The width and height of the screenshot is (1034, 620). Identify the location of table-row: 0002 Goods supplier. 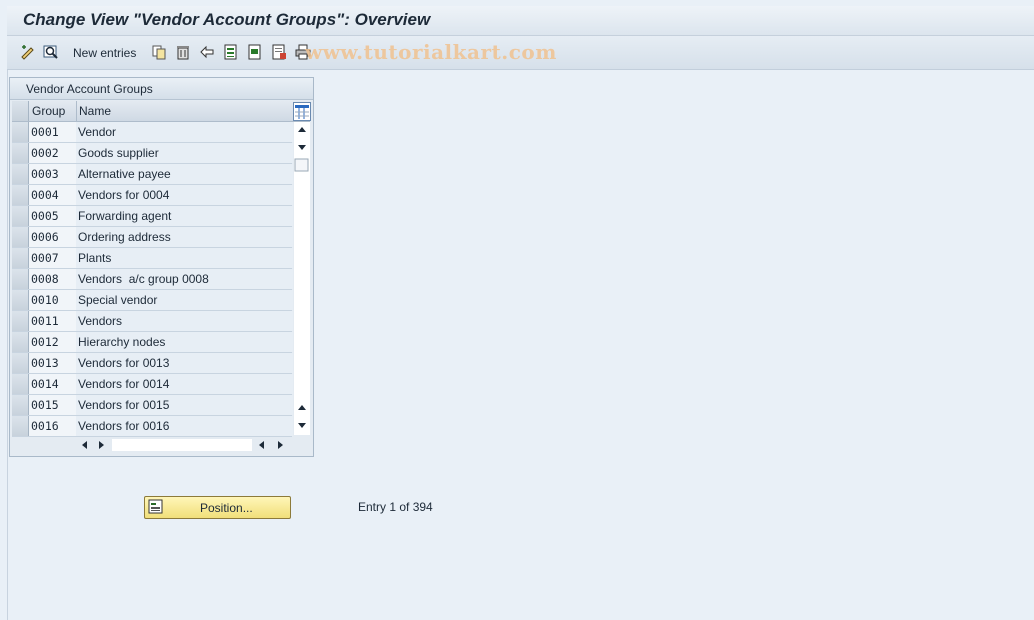
(152, 153).